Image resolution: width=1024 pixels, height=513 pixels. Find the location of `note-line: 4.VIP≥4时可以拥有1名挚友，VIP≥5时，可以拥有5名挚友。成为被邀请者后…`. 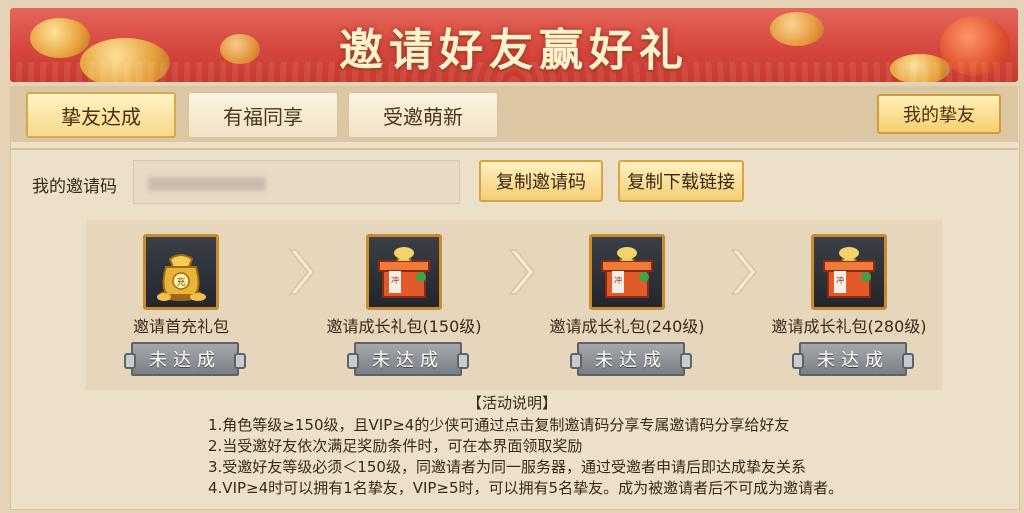

note-line: 4.VIP≥4时可以拥有1名挚友，VIP≥5时，可以拥有5名挚友。成为被邀请者后… is located at coordinates (526, 488).